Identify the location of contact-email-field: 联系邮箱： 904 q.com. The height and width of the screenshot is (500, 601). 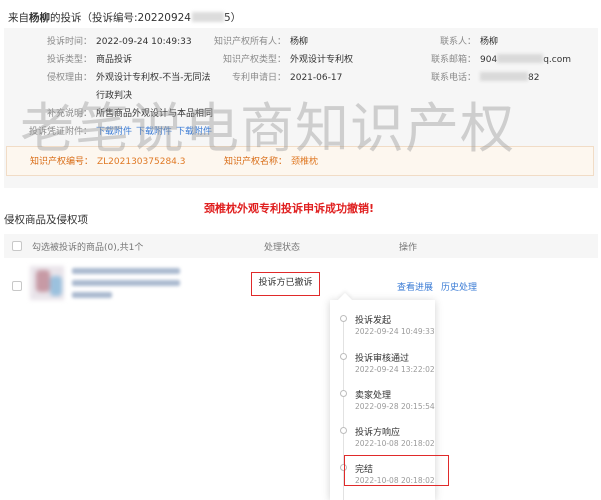
(500, 59).